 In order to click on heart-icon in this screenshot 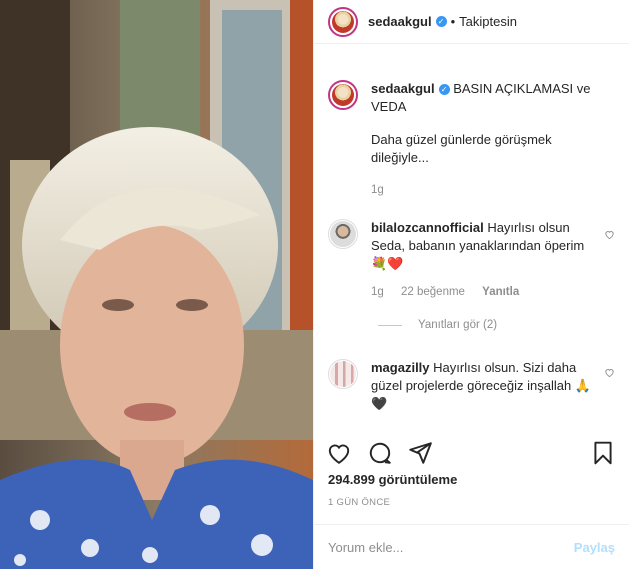, I will do `click(339, 453)`.